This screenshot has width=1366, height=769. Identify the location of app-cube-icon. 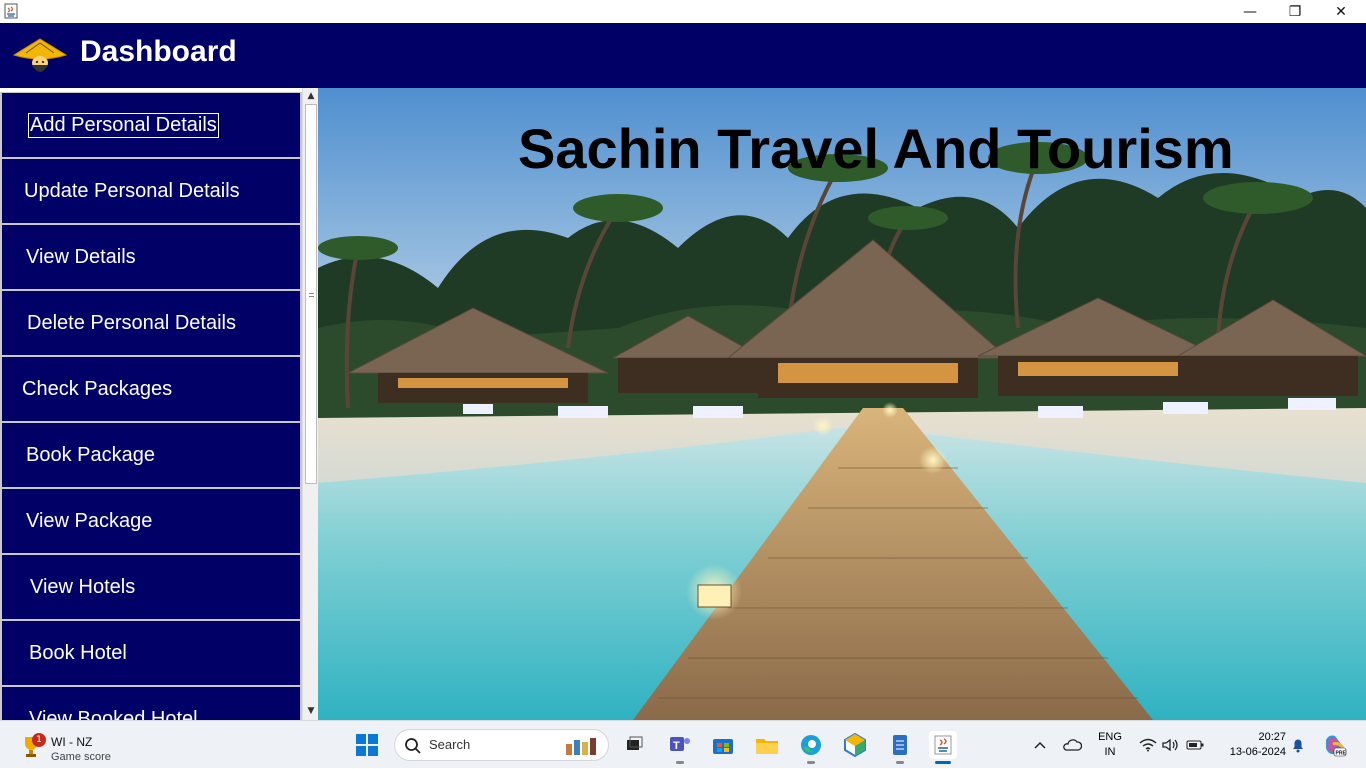
(855, 745).